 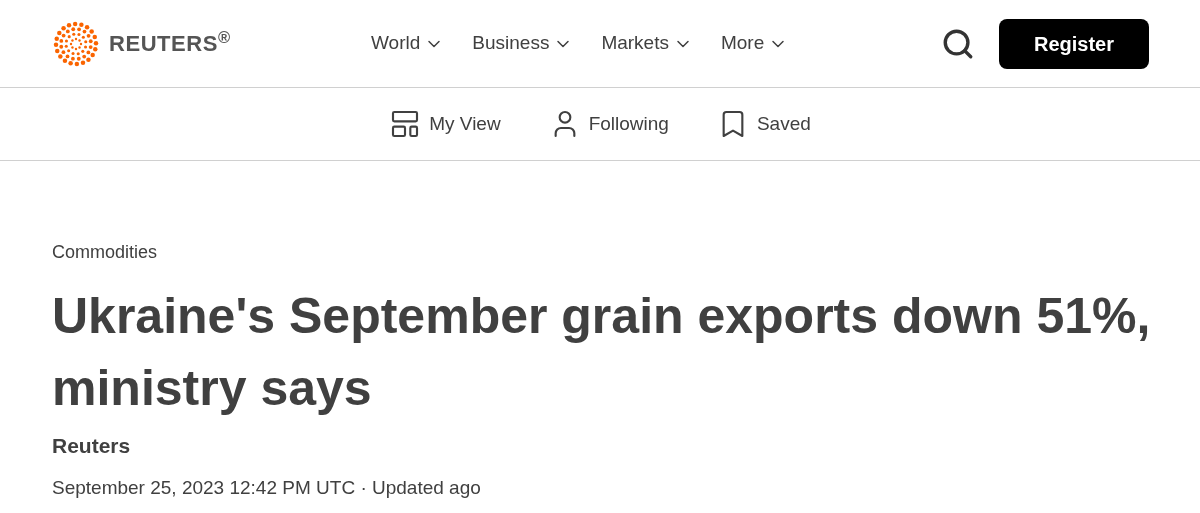 What do you see at coordinates (170, 43) in the screenshot?
I see `brand-name: REUTERS$^{®}$` at bounding box center [170, 43].